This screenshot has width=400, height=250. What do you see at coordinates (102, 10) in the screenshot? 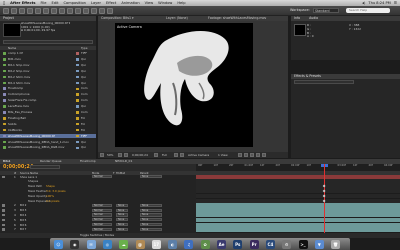
I see `roto-brush-tool-icon` at bounding box center [102, 10].